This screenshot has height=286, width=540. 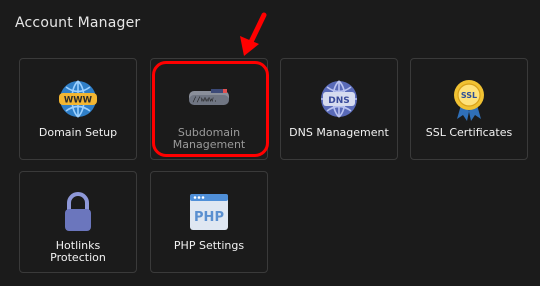 I want to click on subdomain-icon: //www., so click(x=209, y=97).